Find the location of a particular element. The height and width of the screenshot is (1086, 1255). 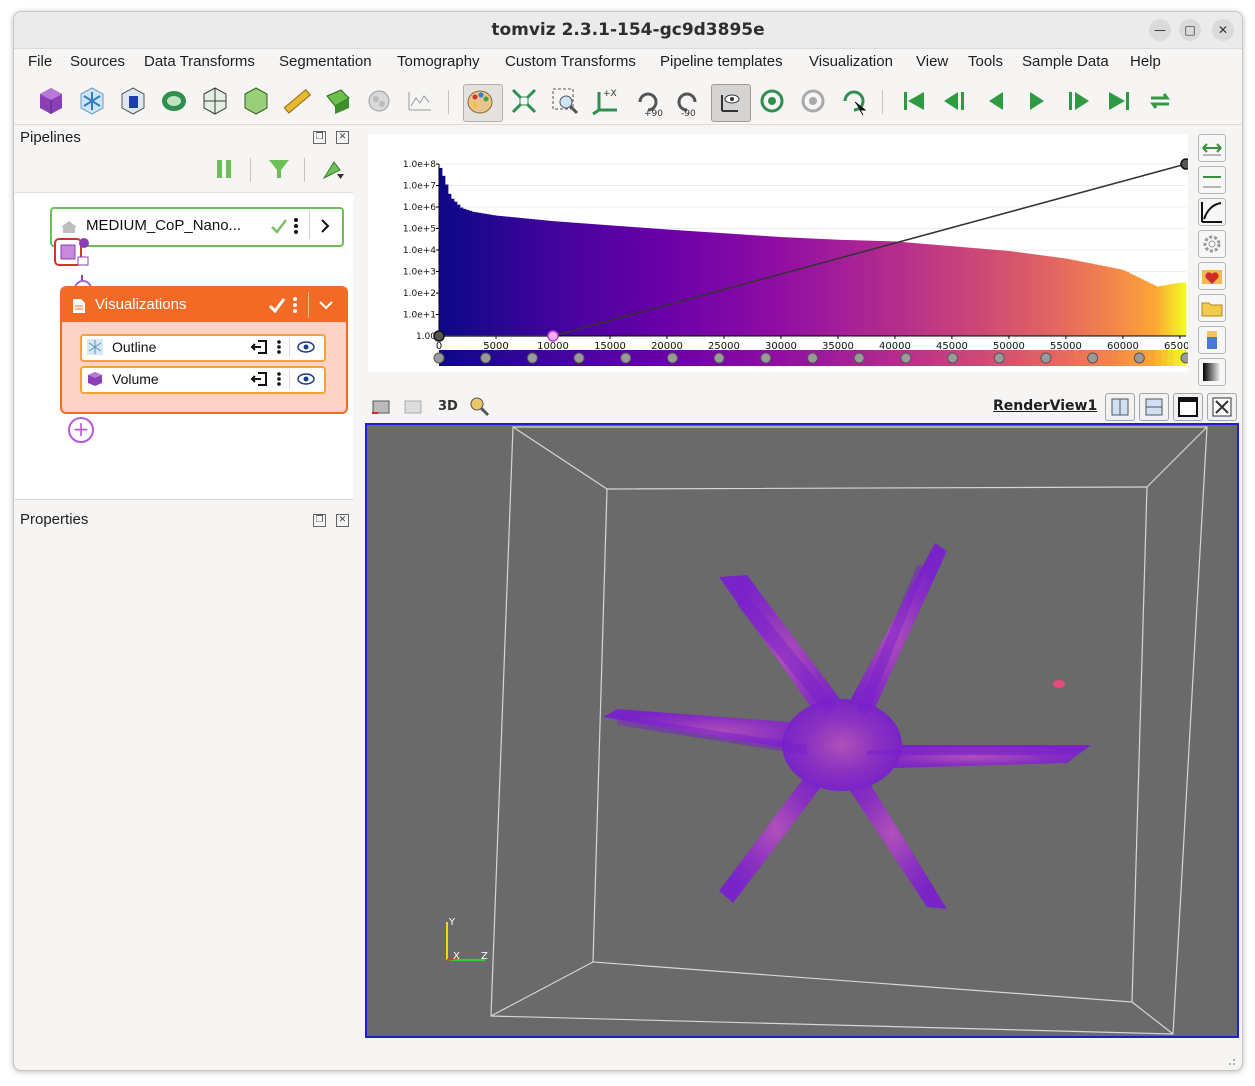

reset-camera-icon is located at coordinates (524, 101).